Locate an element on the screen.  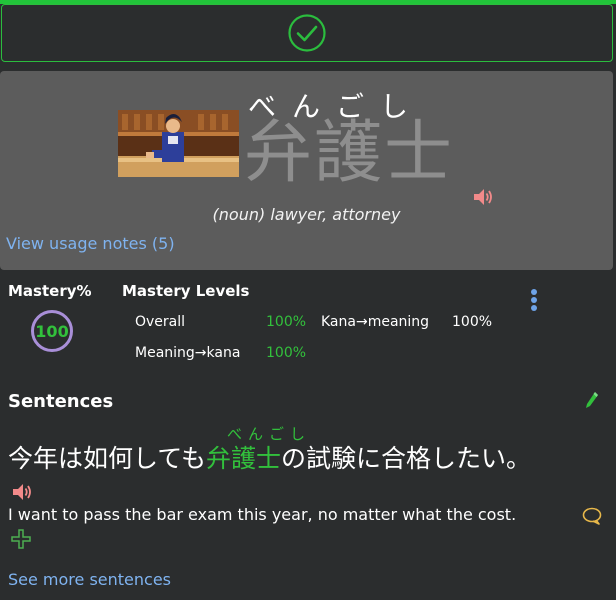
courtroom-image is located at coordinates (178, 143).